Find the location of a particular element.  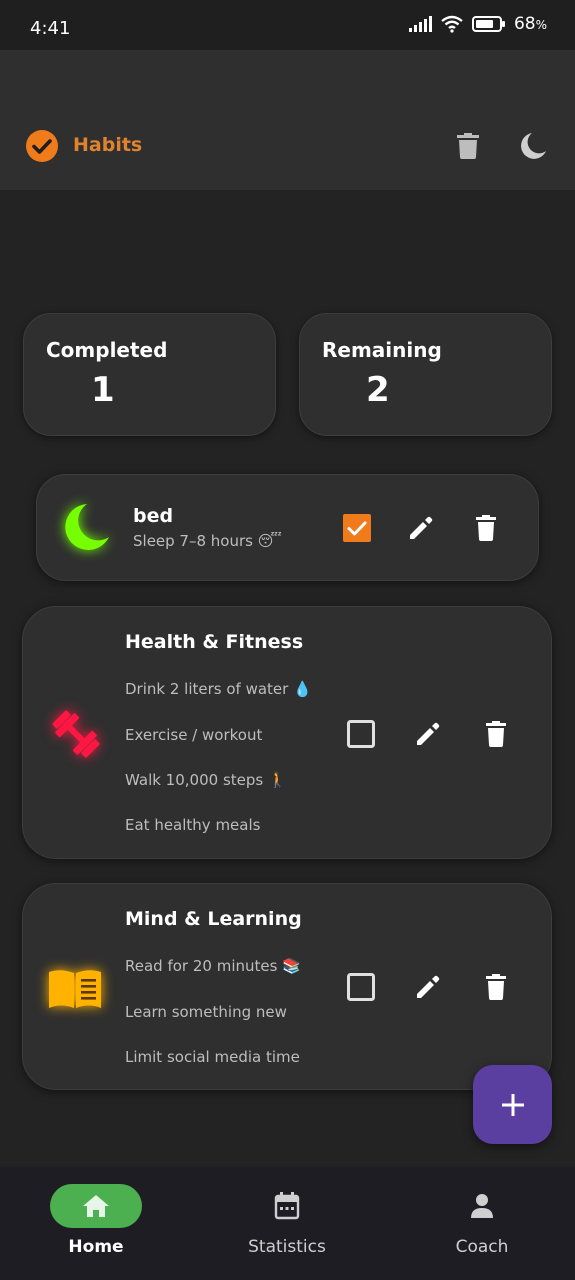

delete-all-button is located at coordinates (468, 146).